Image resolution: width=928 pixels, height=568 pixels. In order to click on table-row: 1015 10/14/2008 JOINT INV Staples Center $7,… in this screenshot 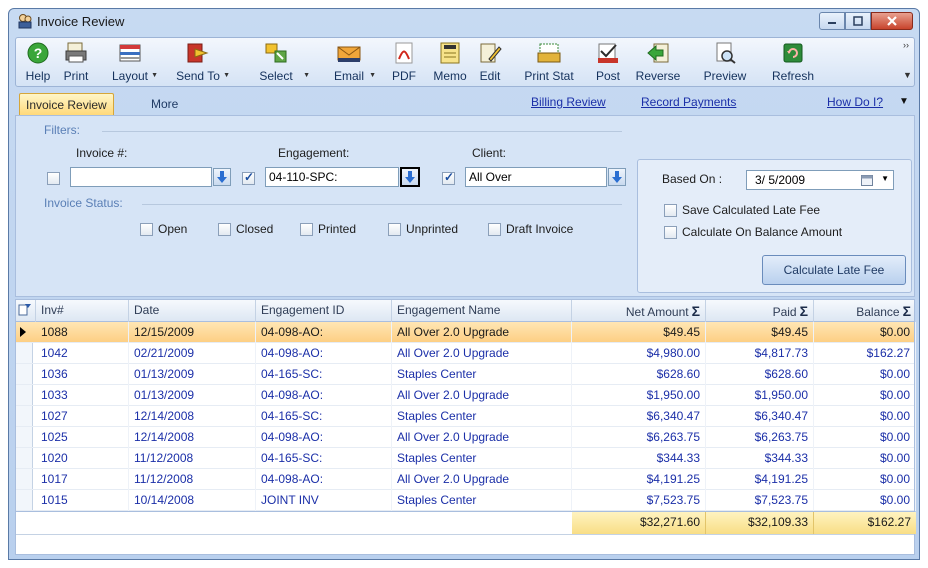, I will do `click(466, 500)`.